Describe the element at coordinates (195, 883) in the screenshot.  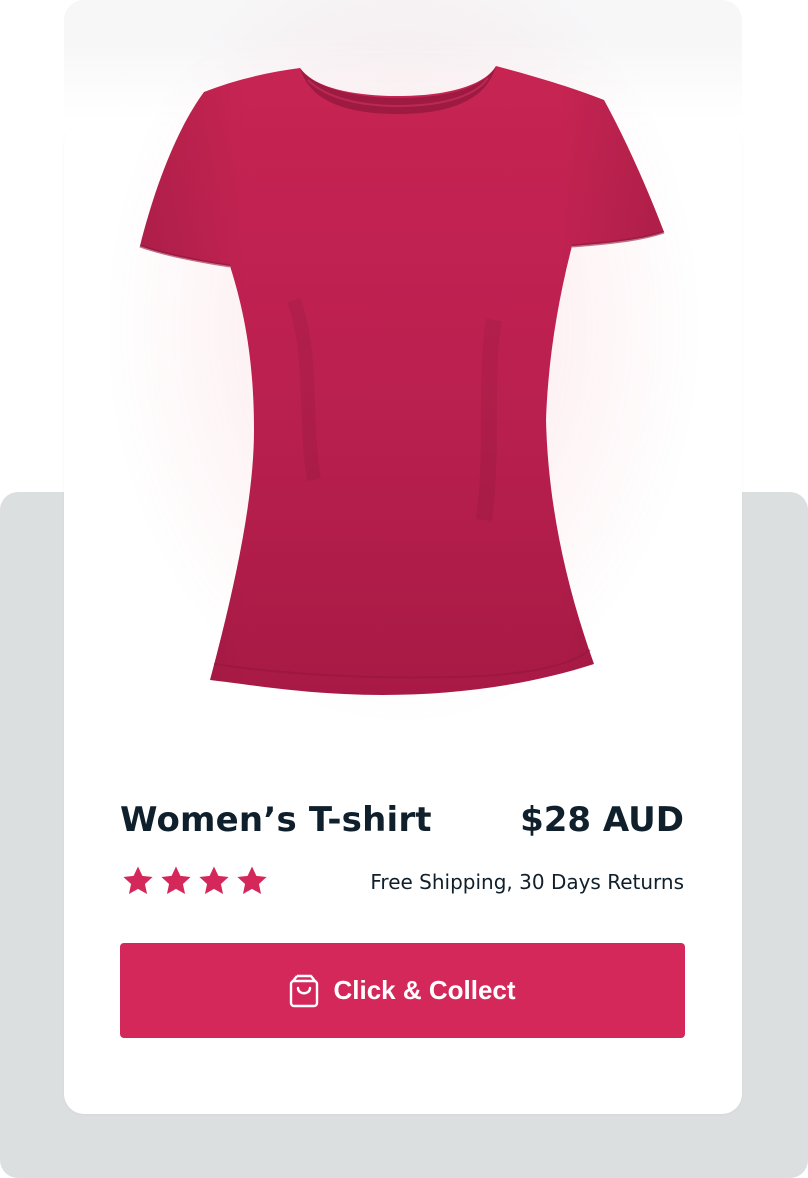
I see `rating-stars` at that location.